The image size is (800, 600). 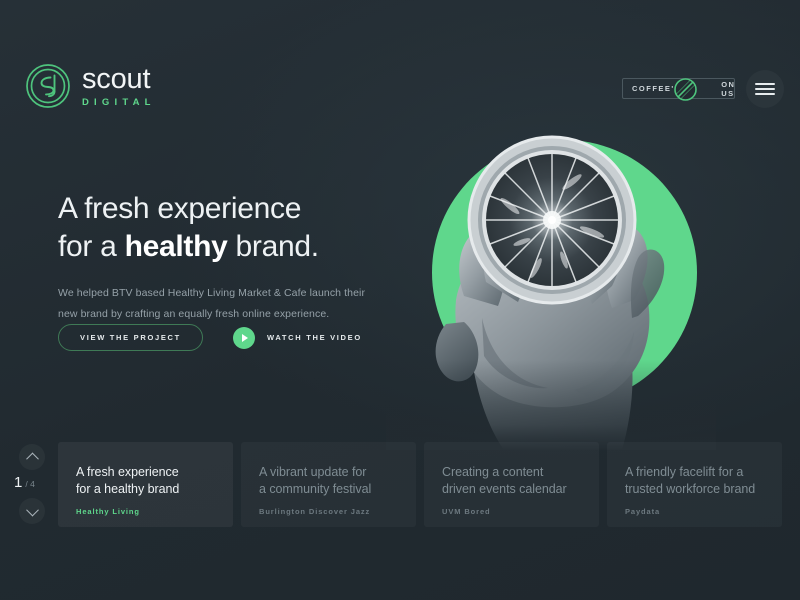 What do you see at coordinates (24, 482) in the screenshot?
I see `carousel-counter: 1 / 4` at bounding box center [24, 482].